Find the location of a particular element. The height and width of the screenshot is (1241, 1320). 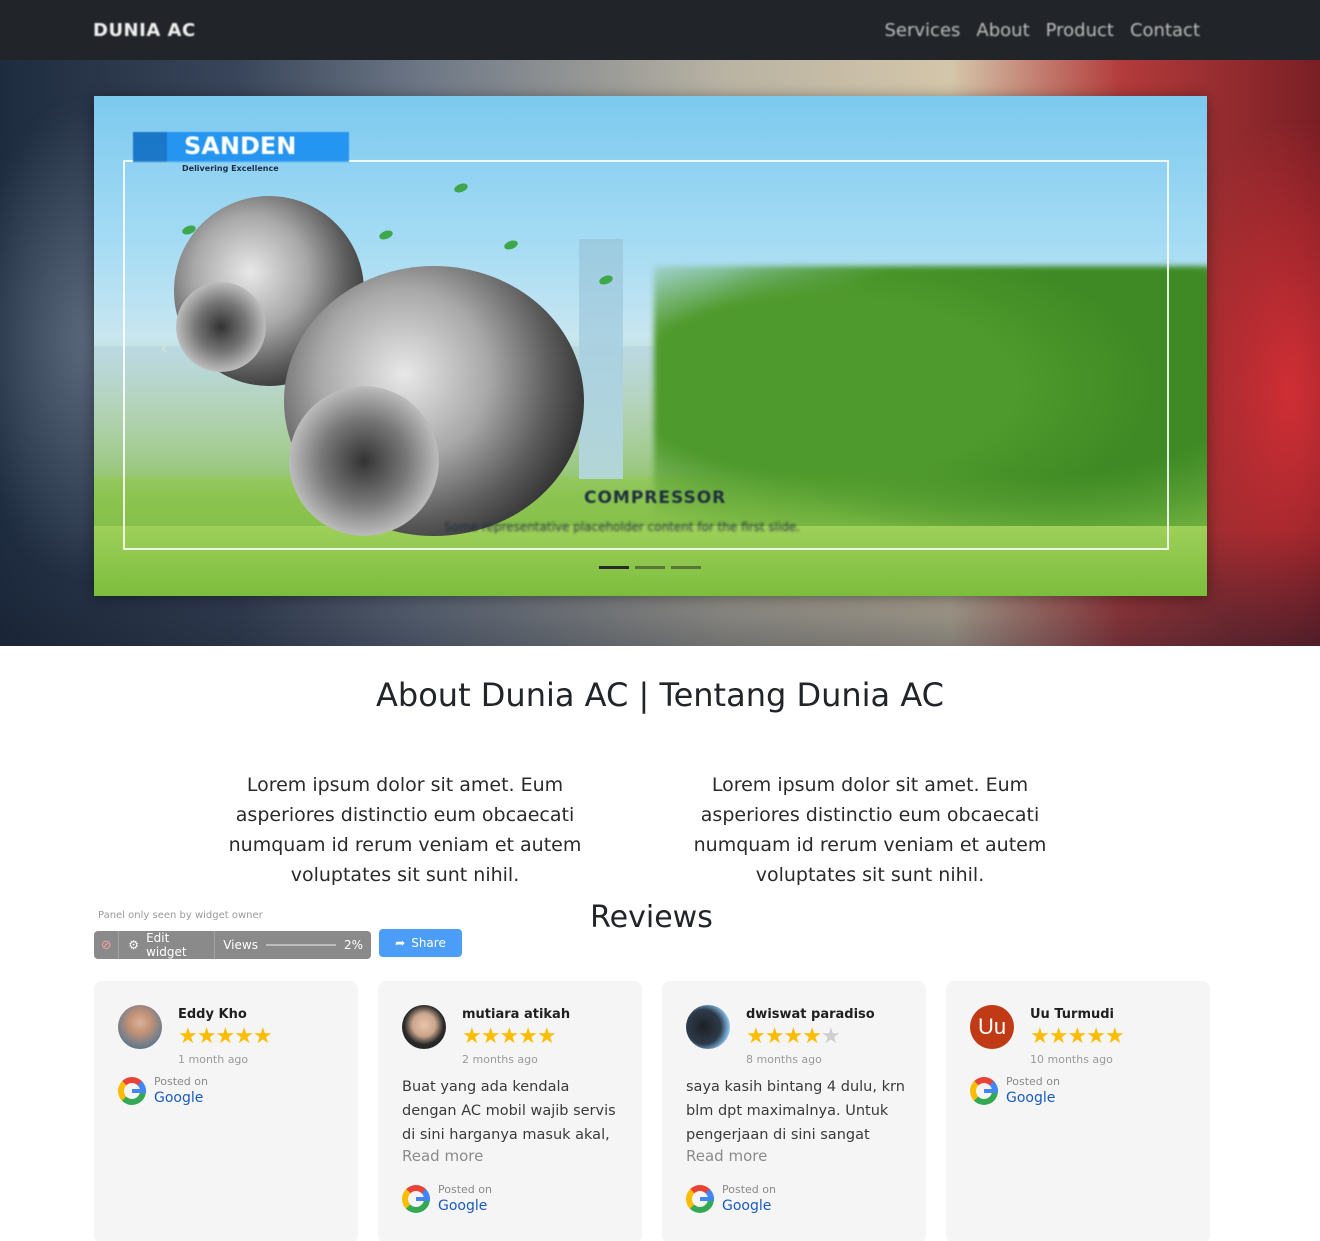

slide-caption-title: COMPRESSOR is located at coordinates (655, 498).